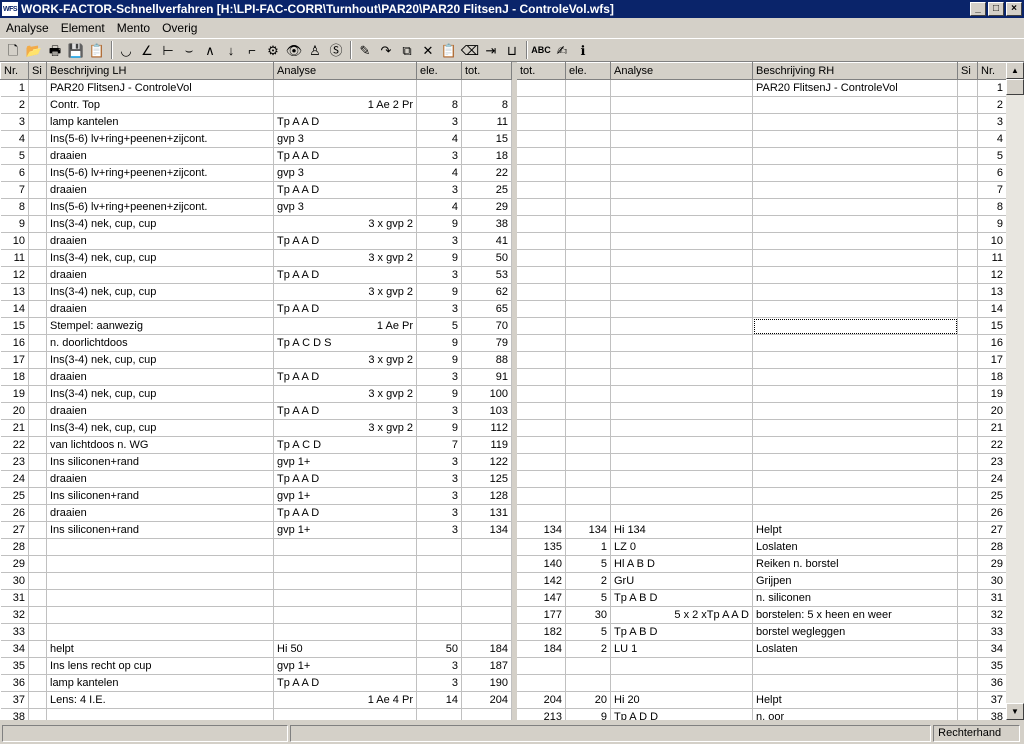 Image resolution: width=1024 pixels, height=744 pixels. What do you see at coordinates (486, 326) in the screenshot?
I see `cell-tot-left: 70` at bounding box center [486, 326].